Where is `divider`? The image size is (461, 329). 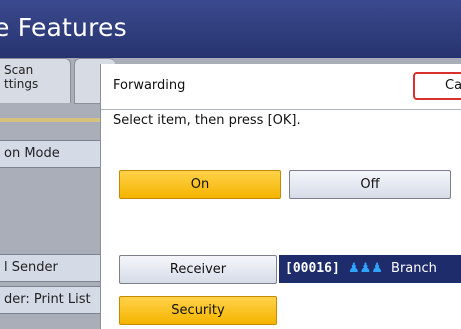
divider is located at coordinates (281, 109).